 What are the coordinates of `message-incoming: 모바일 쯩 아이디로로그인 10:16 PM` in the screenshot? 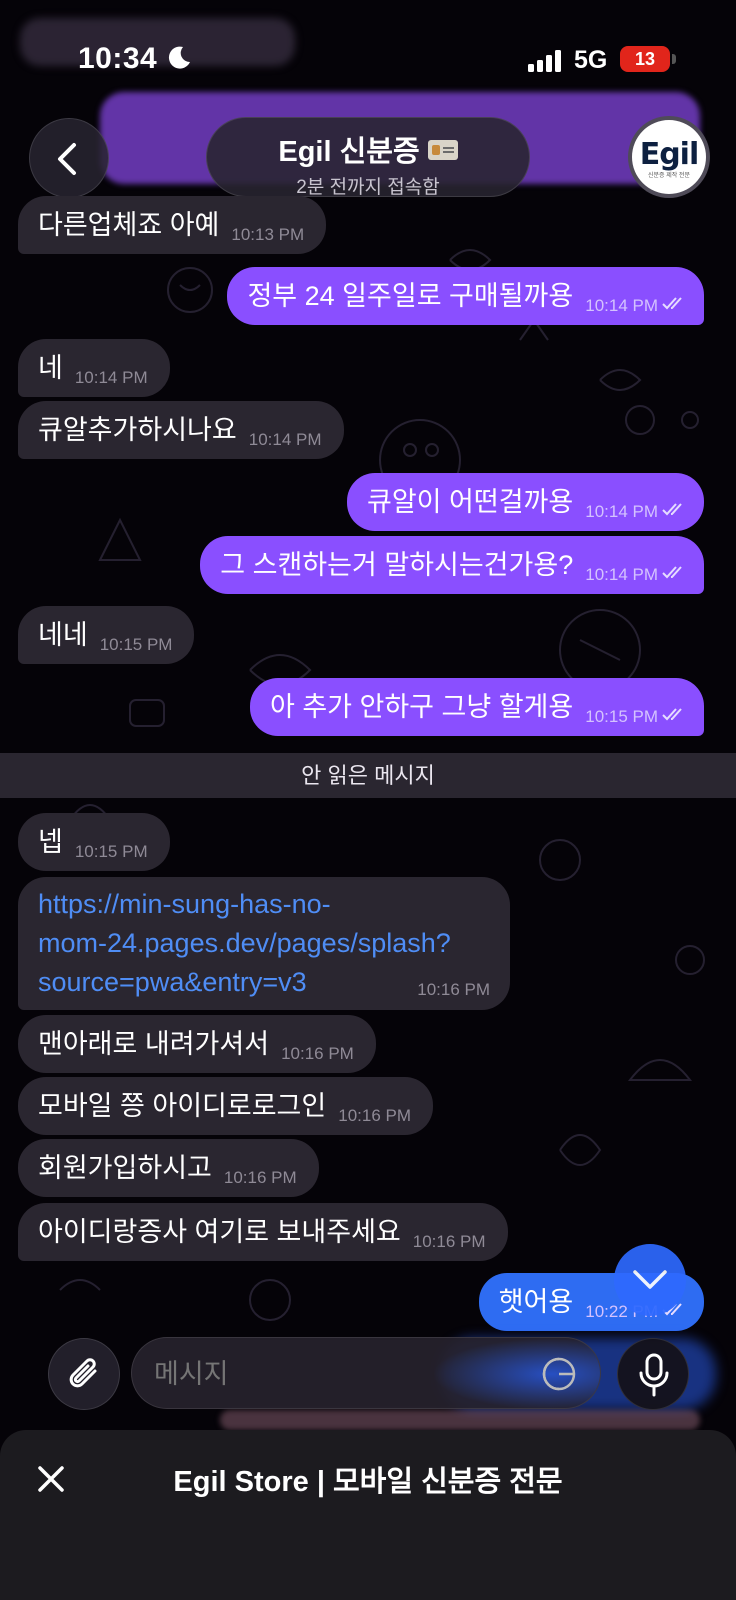 It's located at (226, 1106).